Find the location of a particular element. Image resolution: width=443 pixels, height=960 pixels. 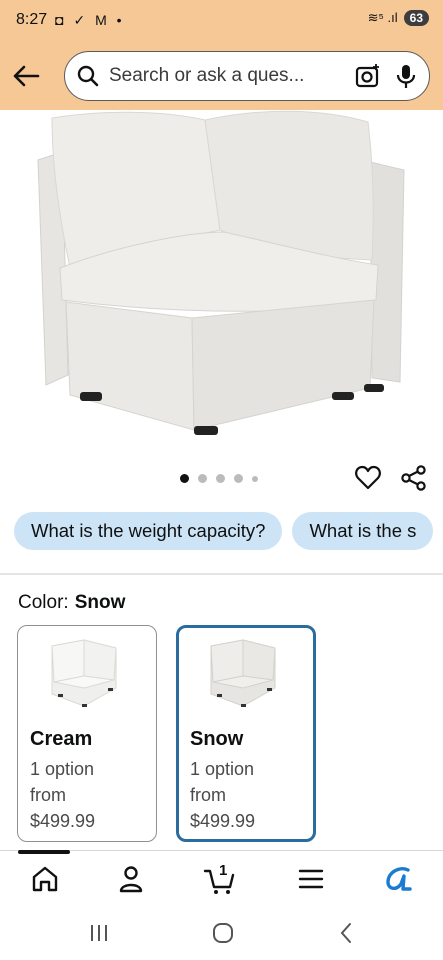

swatch-cream: Cream 1 option from $499.99 is located at coordinates (87, 733).